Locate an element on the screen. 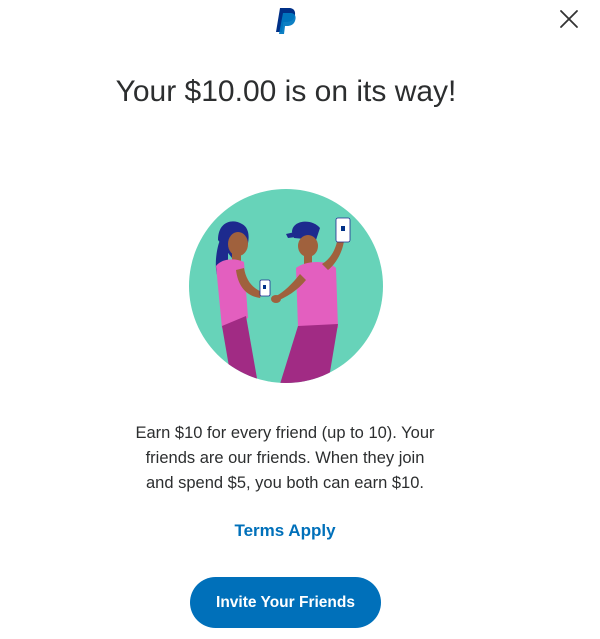 Image resolution: width=600 pixels, height=639 pixels. paypal-logo-icon is located at coordinates (286, 21).